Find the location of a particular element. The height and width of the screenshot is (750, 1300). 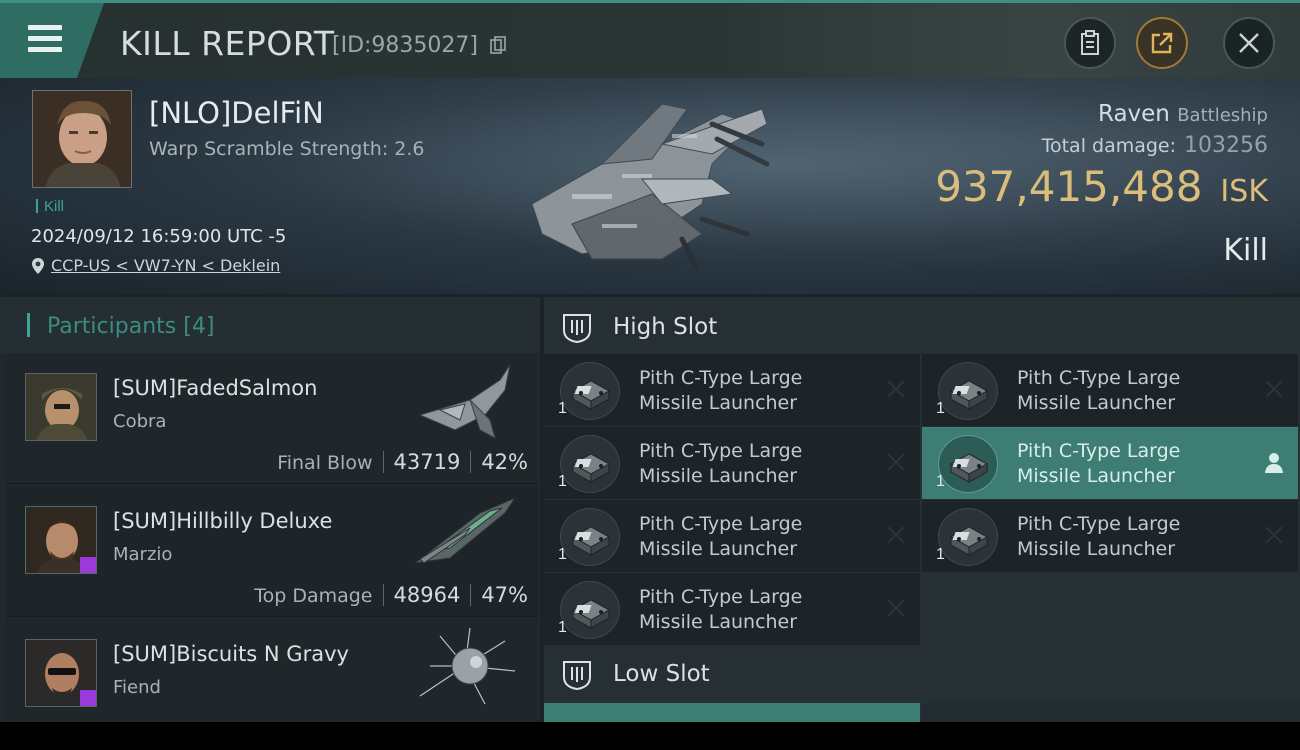

clipboard-icon is located at coordinates (1090, 42).